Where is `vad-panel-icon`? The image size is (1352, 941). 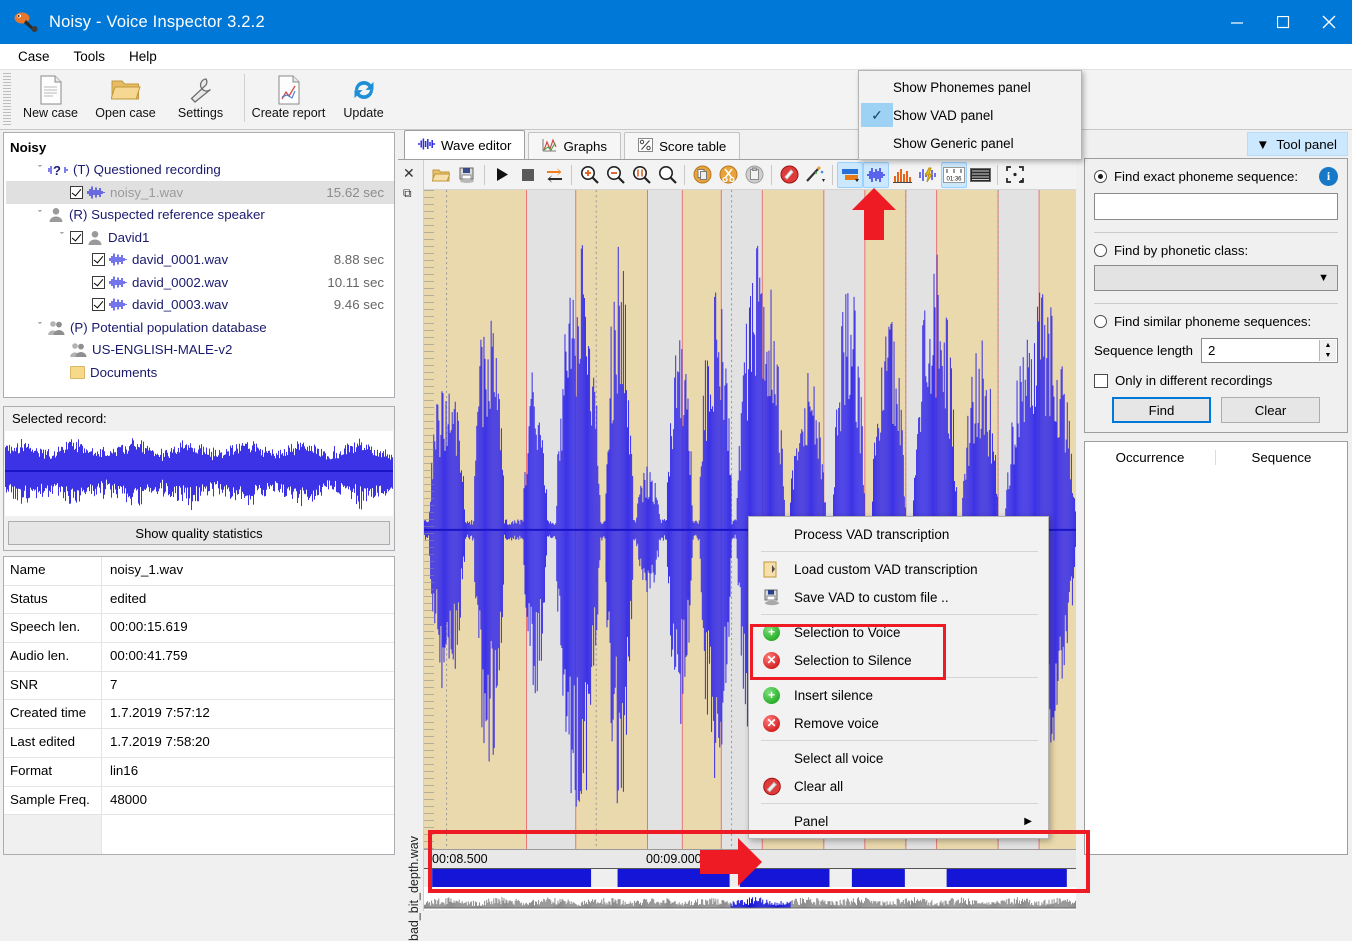
vad-panel-icon is located at coordinates (850, 174).